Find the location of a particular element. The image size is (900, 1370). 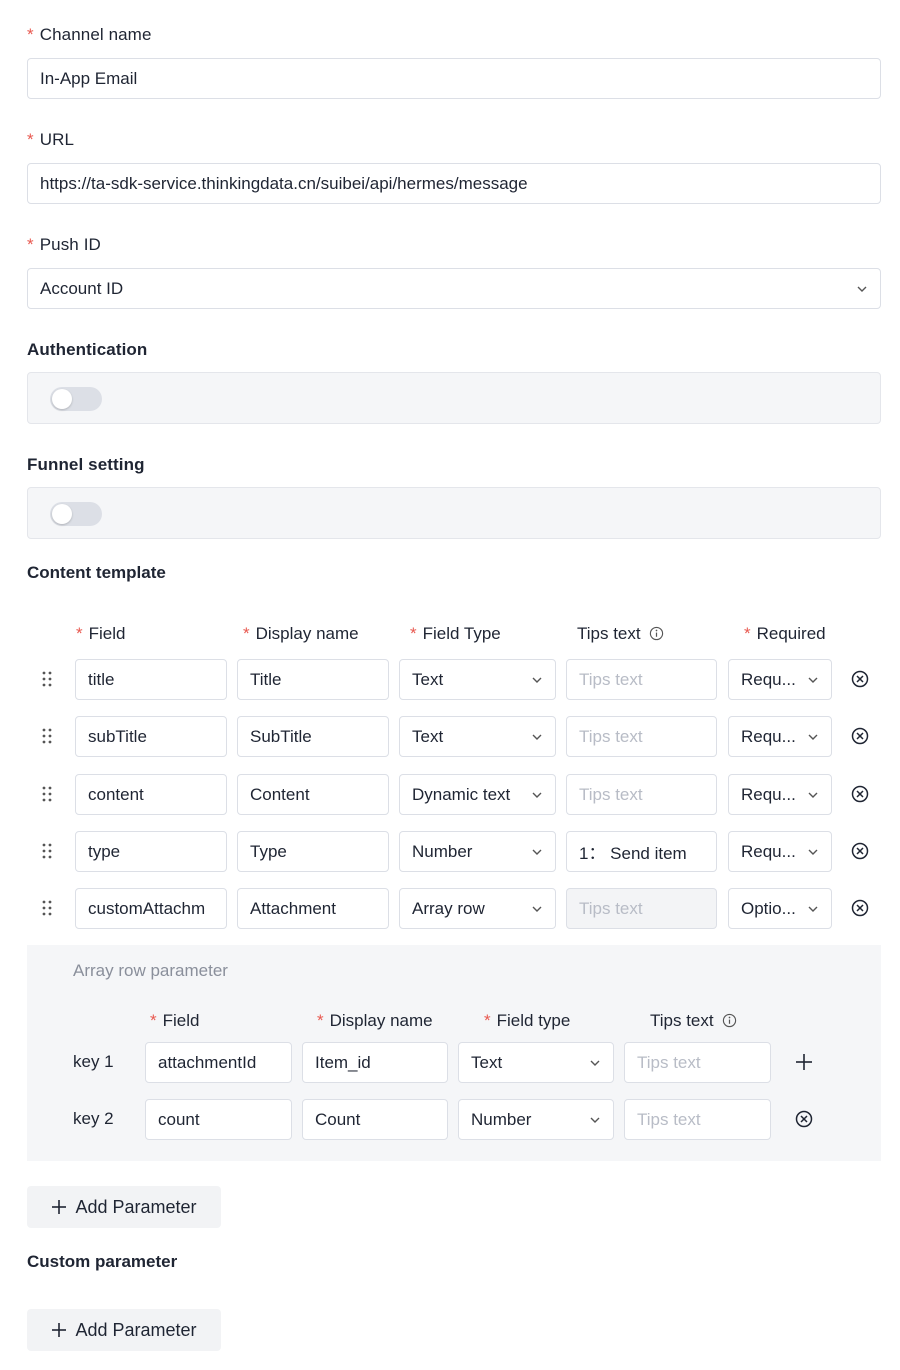

field-input: type is located at coordinates (151, 851).